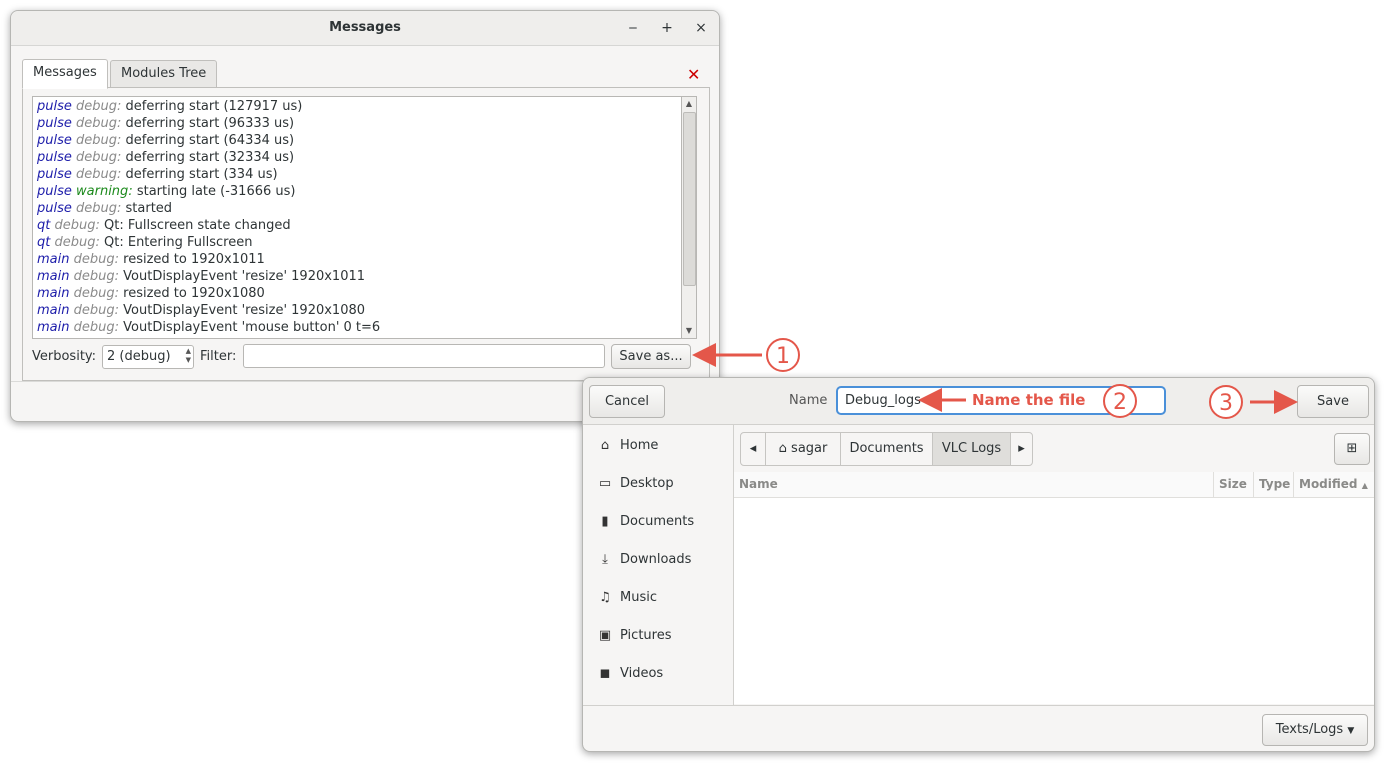  I want to click on title-bar: Messages ‒ + ×, so click(365, 28).